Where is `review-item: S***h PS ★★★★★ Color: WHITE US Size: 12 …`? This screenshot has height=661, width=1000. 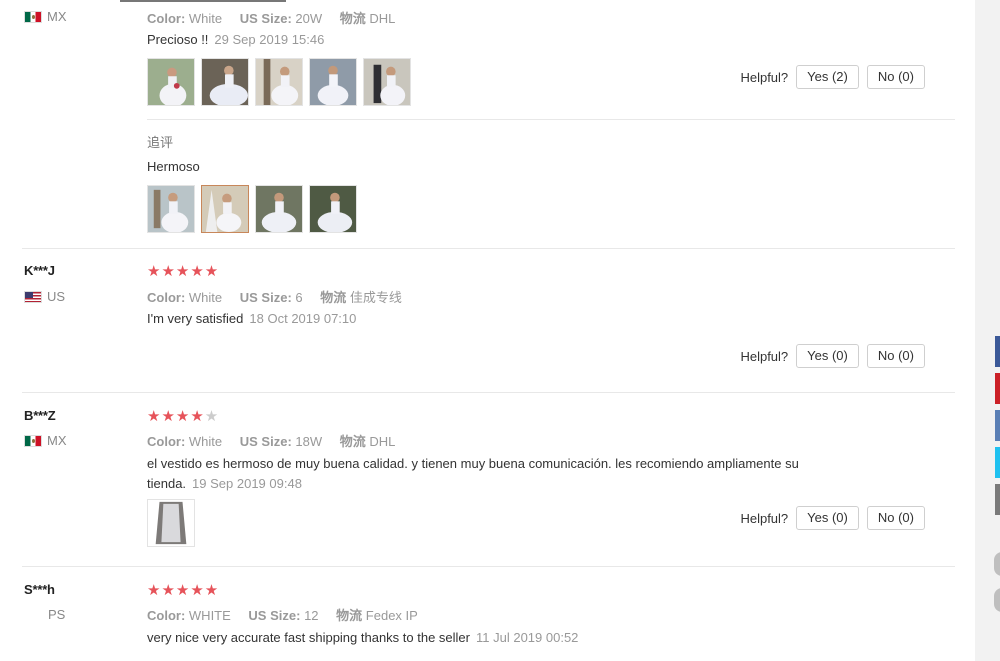
review-item: S***h PS ★★★★★ Color: WHITE US Size: 12 … is located at coordinates (487, 614).